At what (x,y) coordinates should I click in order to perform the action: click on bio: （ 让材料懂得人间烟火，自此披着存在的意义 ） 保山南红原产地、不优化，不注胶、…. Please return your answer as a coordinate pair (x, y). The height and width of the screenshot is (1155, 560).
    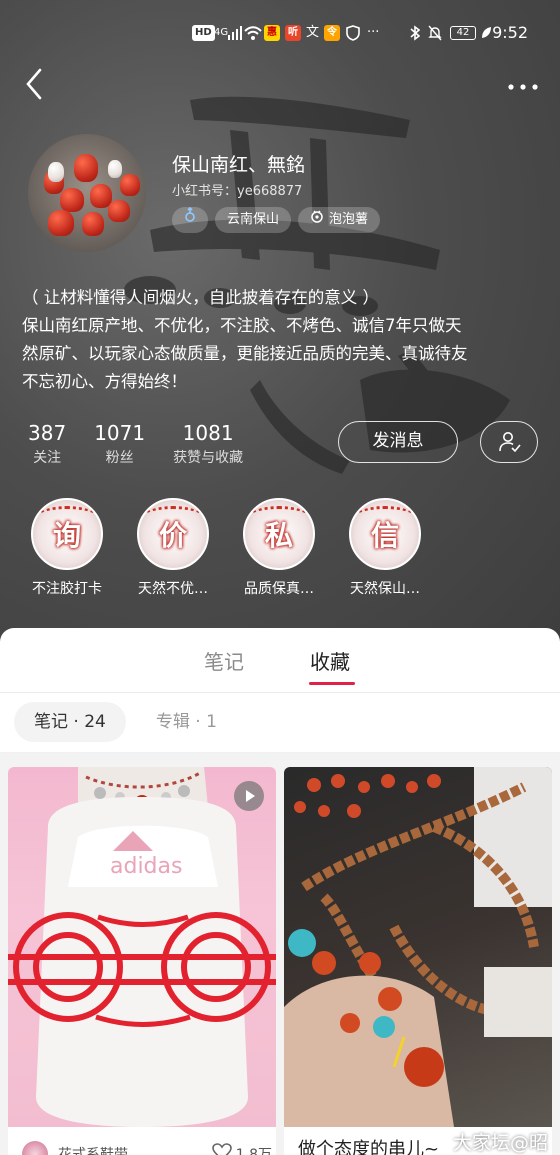
    Looking at the image, I should click on (282, 340).